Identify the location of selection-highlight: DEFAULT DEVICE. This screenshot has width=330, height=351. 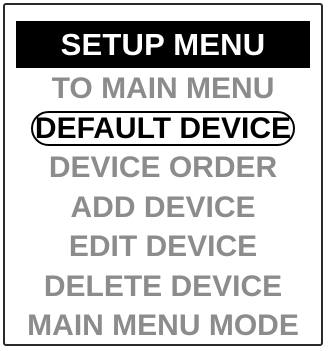
(163, 128).